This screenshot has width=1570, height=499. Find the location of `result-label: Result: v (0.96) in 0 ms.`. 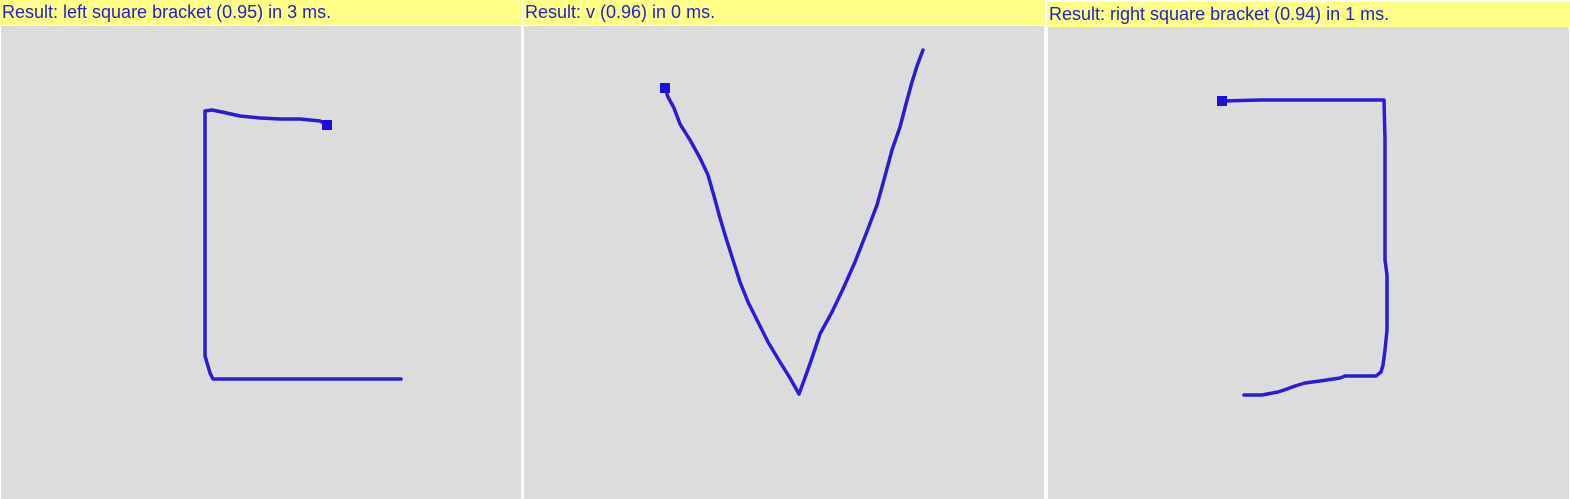

result-label: Result: v (0.96) in 0 ms. is located at coordinates (784, 12).